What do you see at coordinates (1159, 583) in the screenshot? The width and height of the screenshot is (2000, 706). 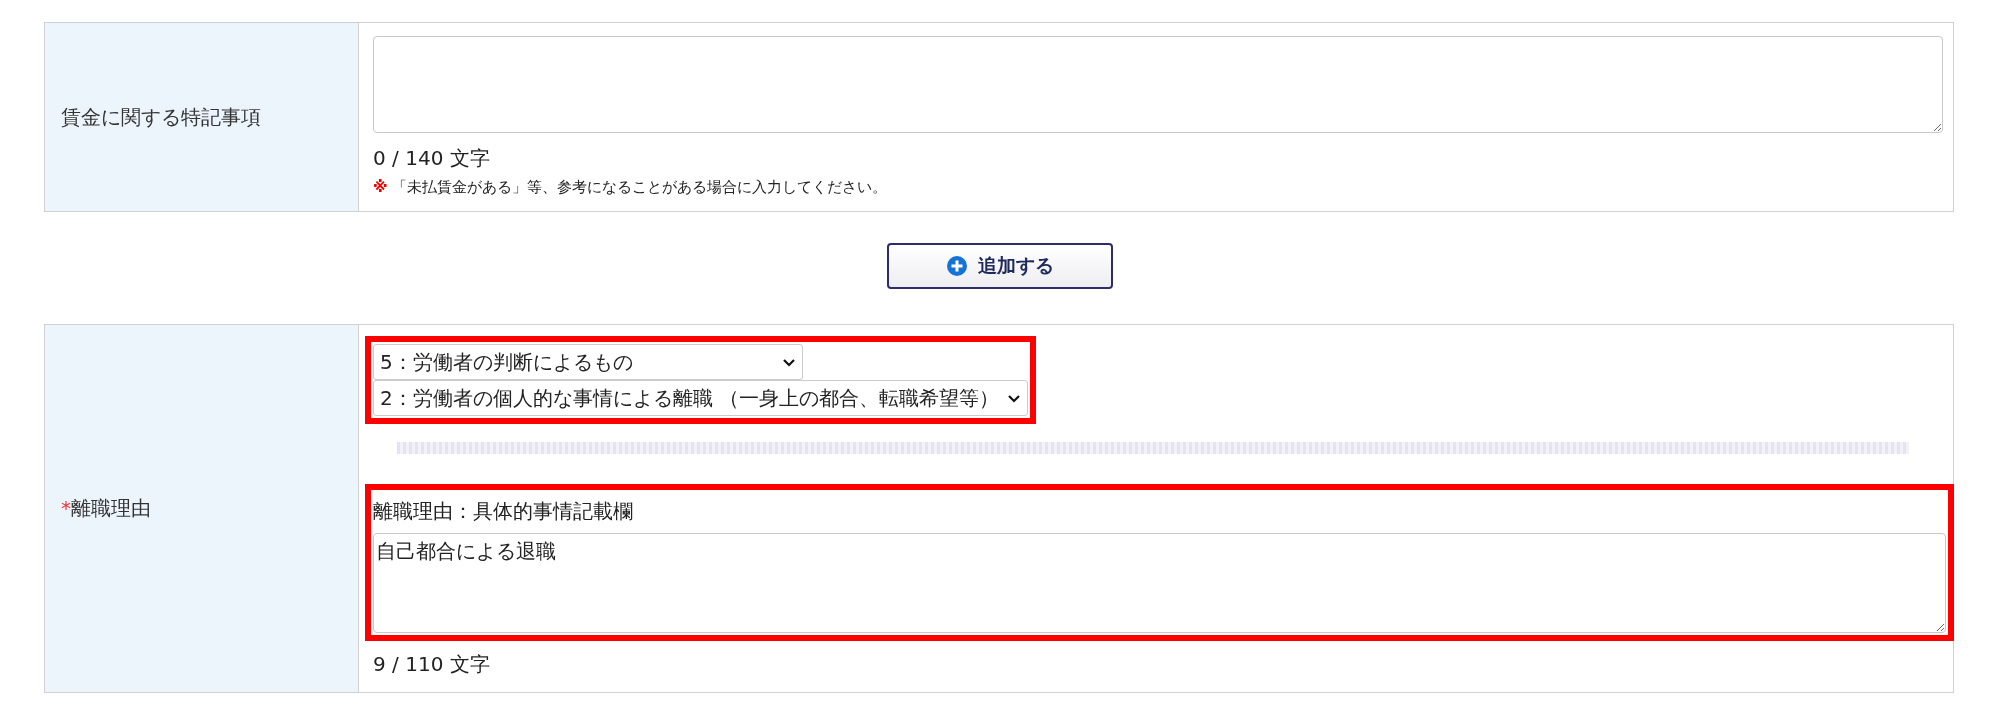 I see `text-area: 自己都合による退職` at bounding box center [1159, 583].